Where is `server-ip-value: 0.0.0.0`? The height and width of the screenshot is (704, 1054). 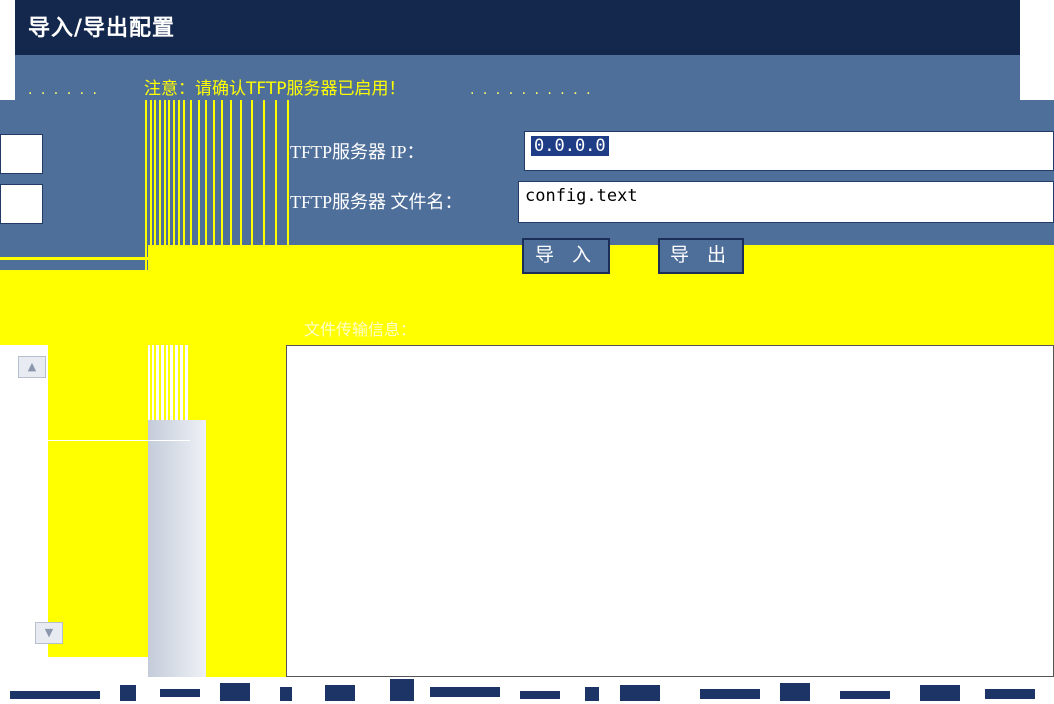
server-ip-value: 0.0.0.0 is located at coordinates (570, 146).